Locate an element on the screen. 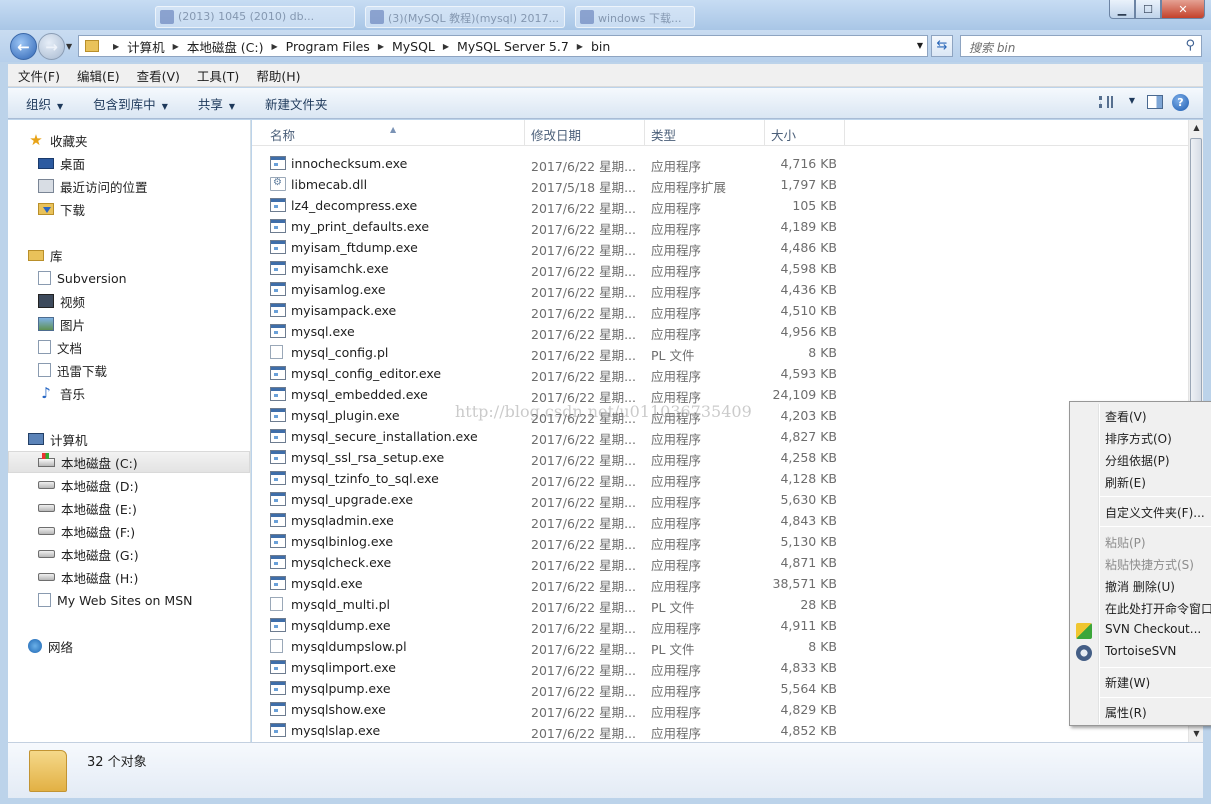 Image resolution: width=1211 pixels, height=804 pixels. table-row: mysqlshow.exe 2017/6/22 星期... 应用程序 4,829 KB is located at coordinates (560, 709).